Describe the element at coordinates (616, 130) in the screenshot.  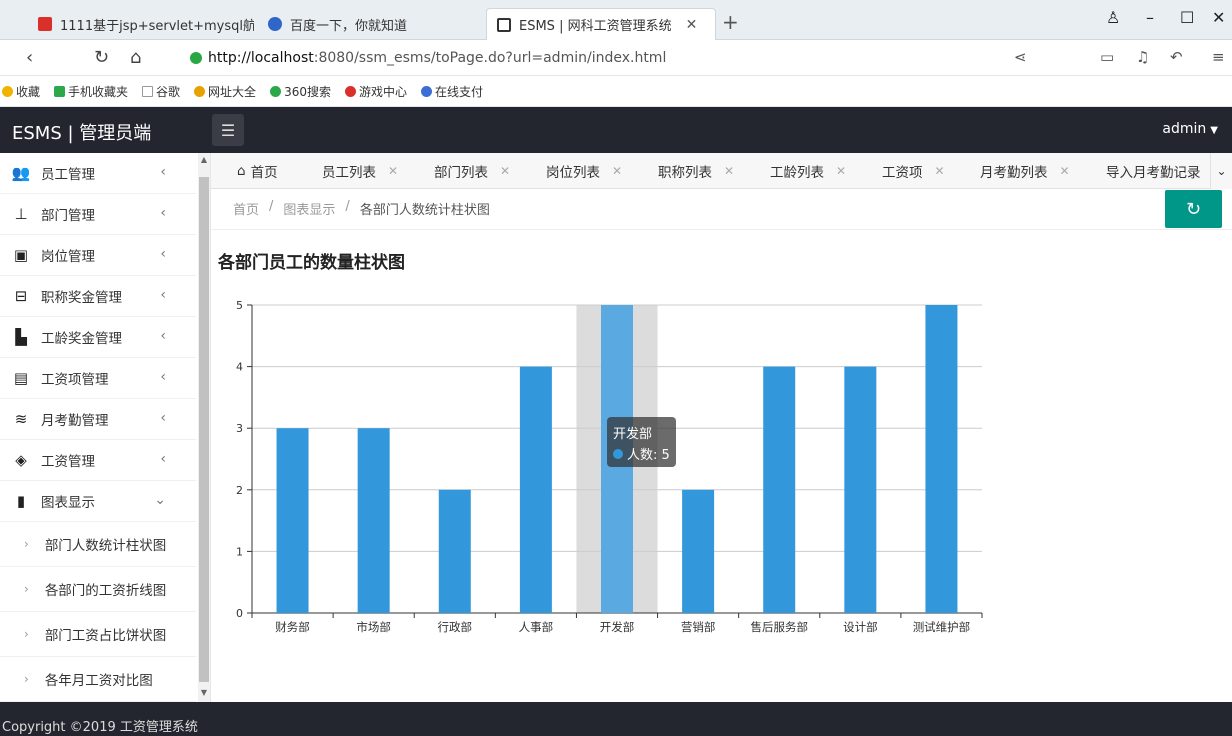
I see `app-header: ESMS | 管理员端 ☰ admin ▼` at that location.